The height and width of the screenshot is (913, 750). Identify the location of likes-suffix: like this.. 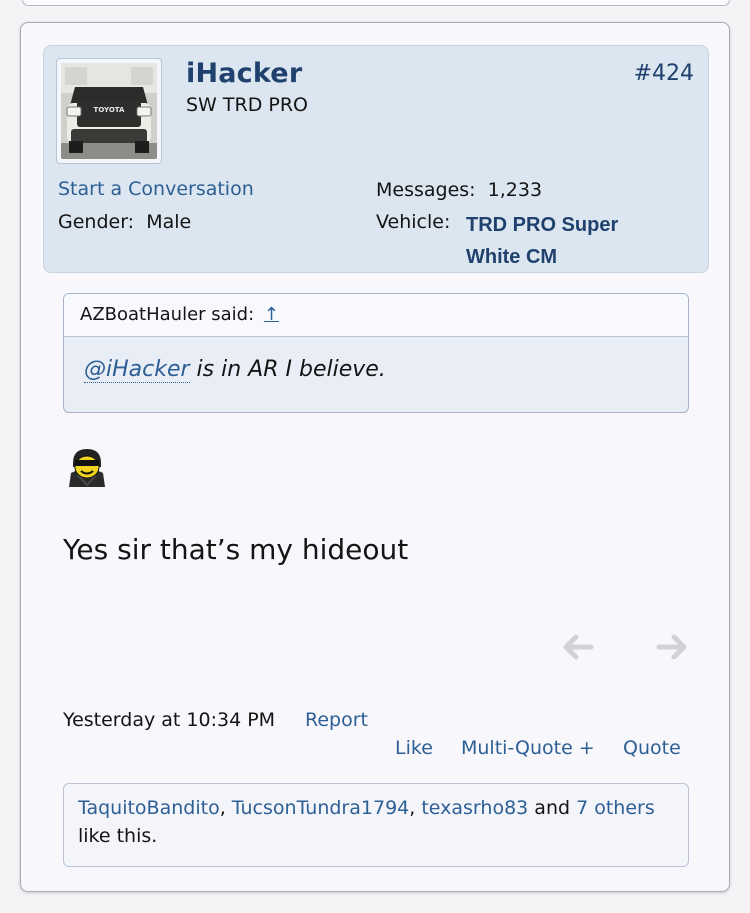
(118, 836).